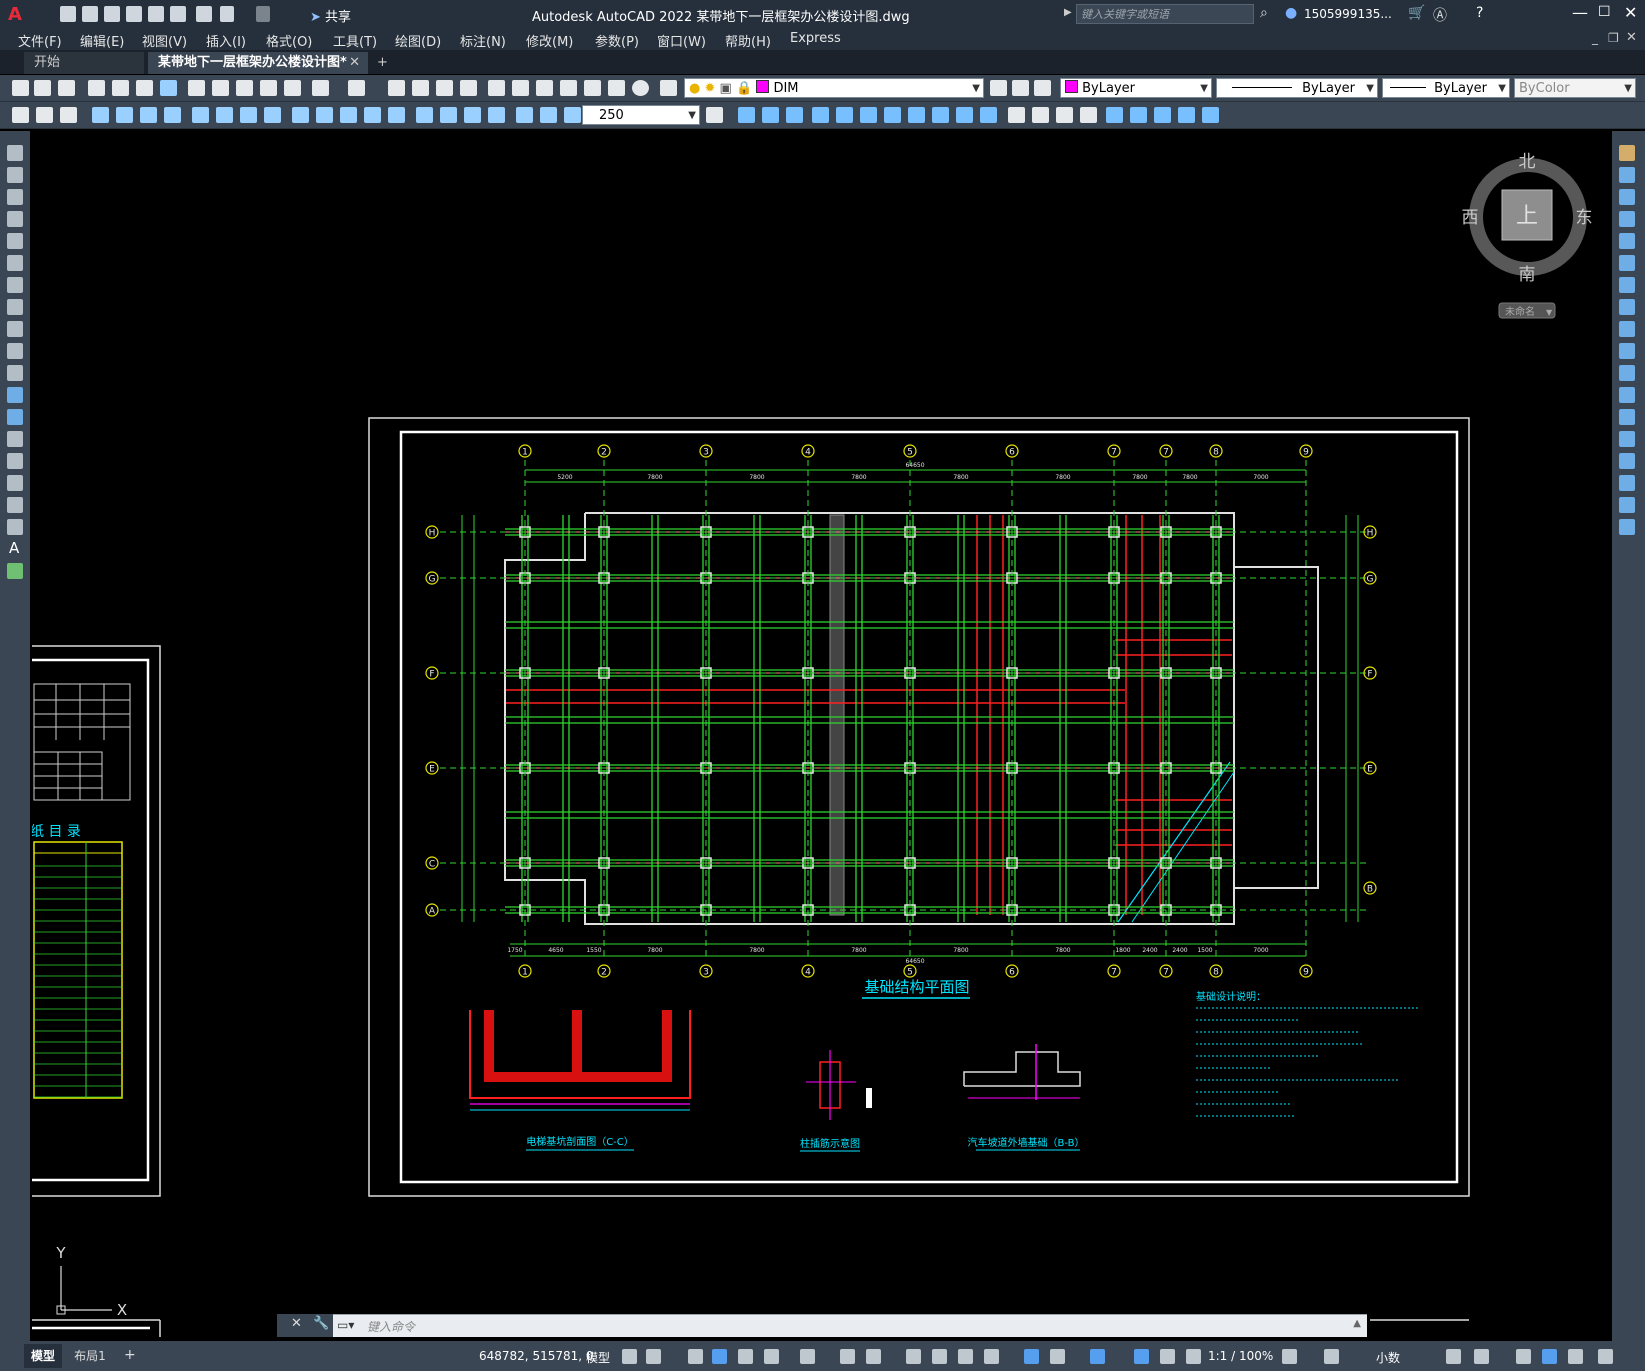 This screenshot has width=1645, height=1371. I want to click on layer-previous-icon, so click(1020, 88).